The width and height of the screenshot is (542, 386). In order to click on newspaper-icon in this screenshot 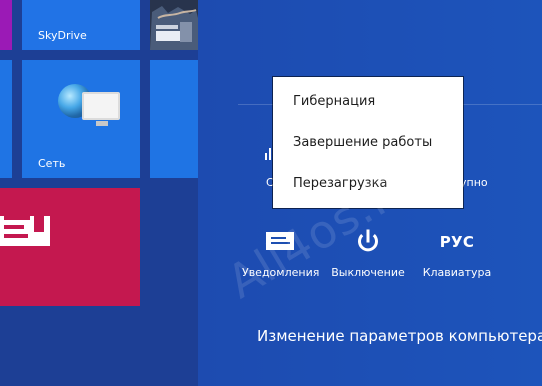, I will do `click(26, 222)`.